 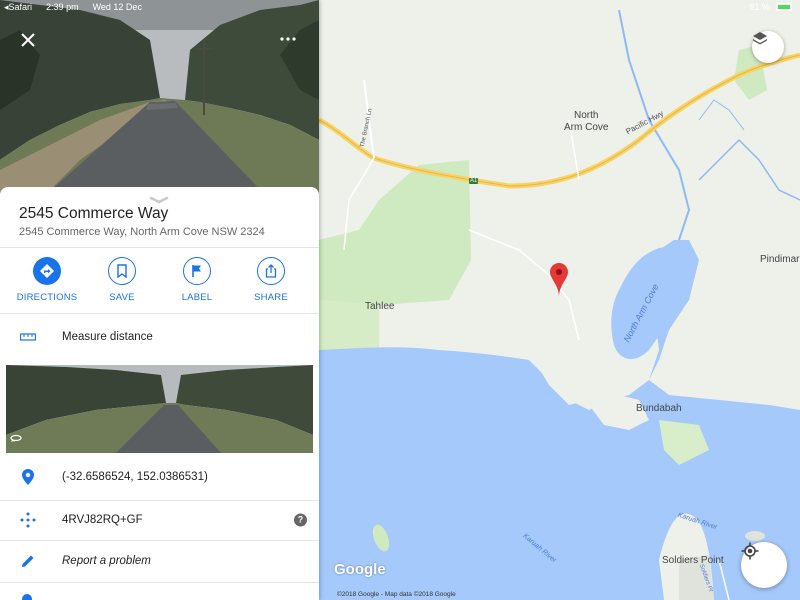 What do you see at coordinates (28, 337) in the screenshot?
I see `ruler-icon` at bounding box center [28, 337].